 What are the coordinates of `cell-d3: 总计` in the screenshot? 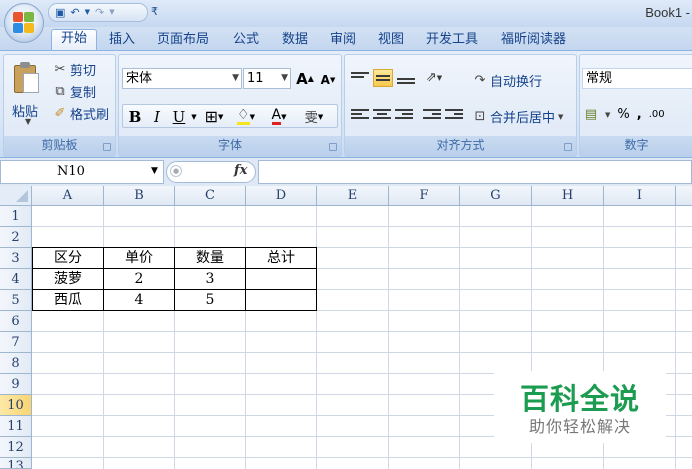 It's located at (281, 258).